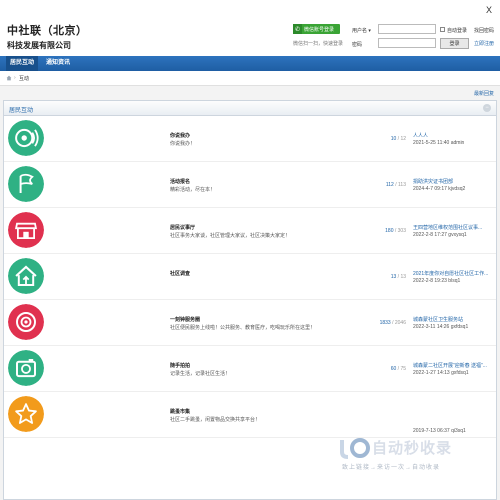 This screenshot has height=500, width=500. I want to click on logo-title: 中社联（北京）, so click(47, 30).